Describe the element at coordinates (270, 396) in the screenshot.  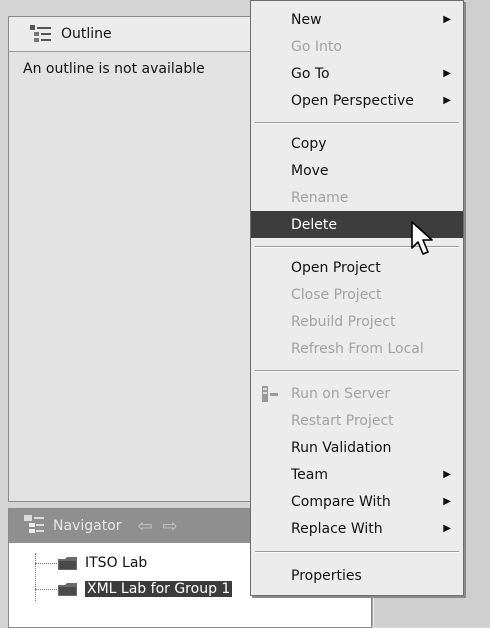
I see `run-on-server-icon` at that location.